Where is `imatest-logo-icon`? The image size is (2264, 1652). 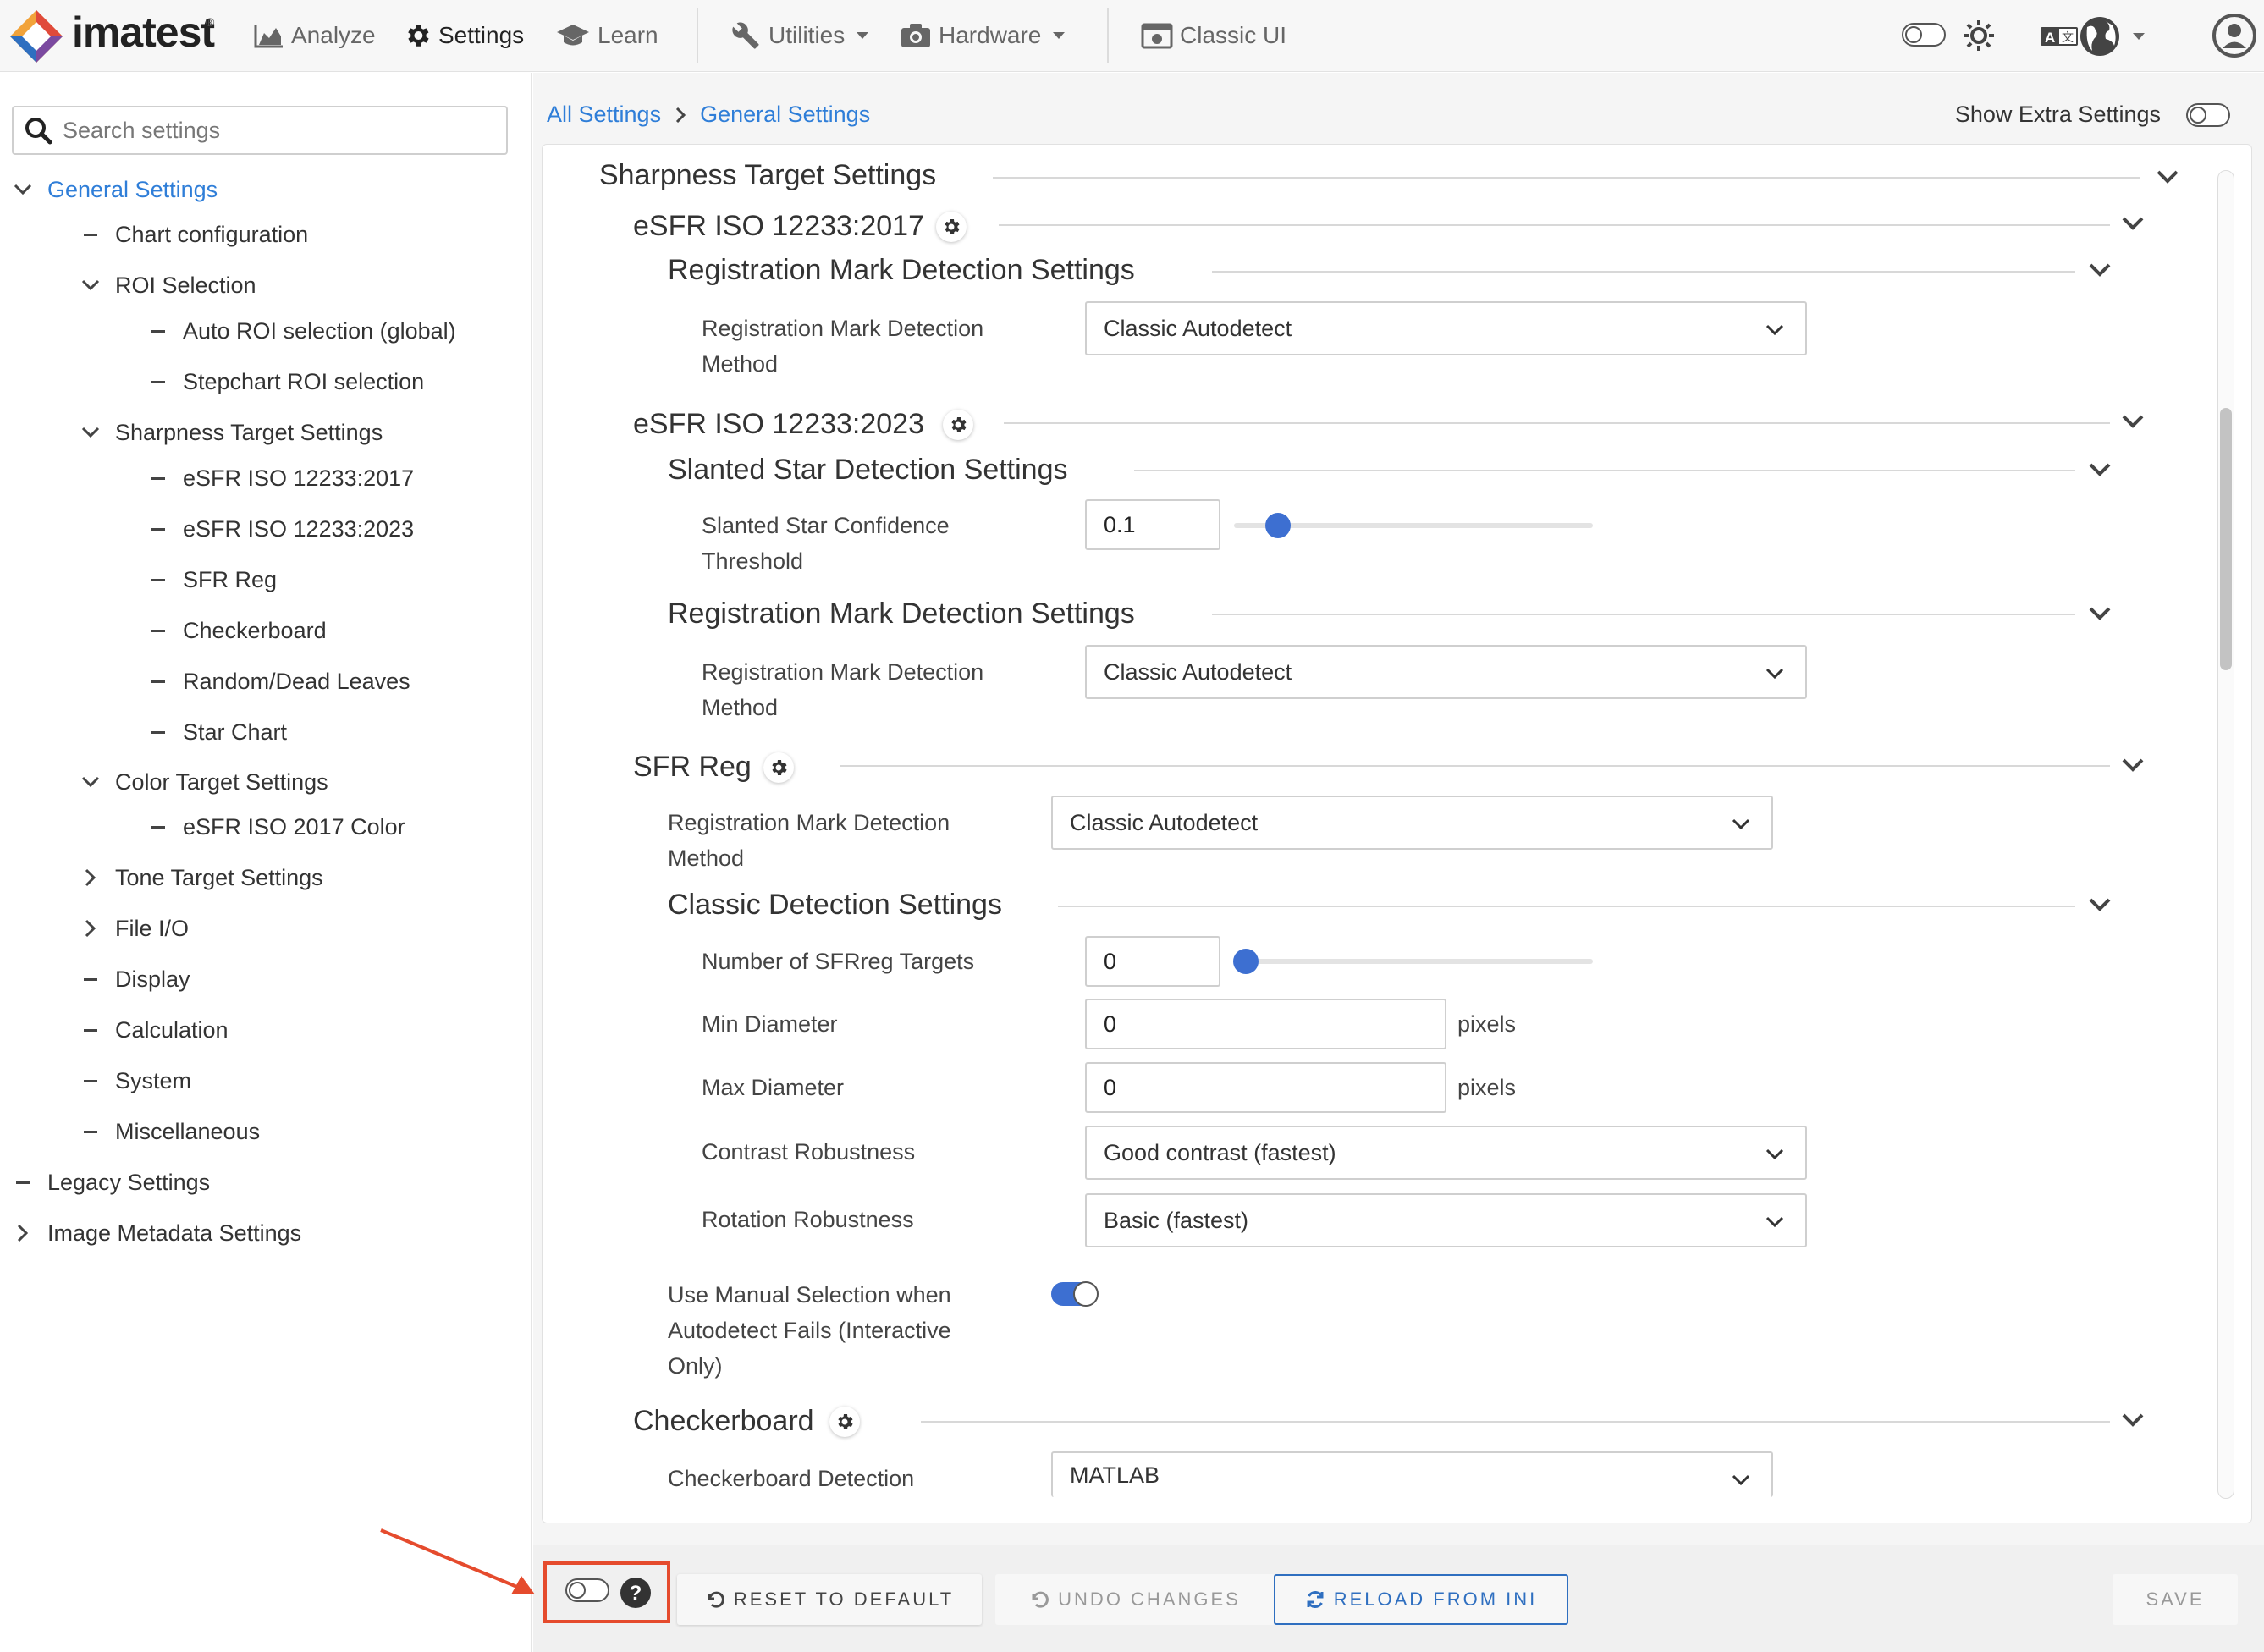 imatest-logo-icon is located at coordinates (36, 36).